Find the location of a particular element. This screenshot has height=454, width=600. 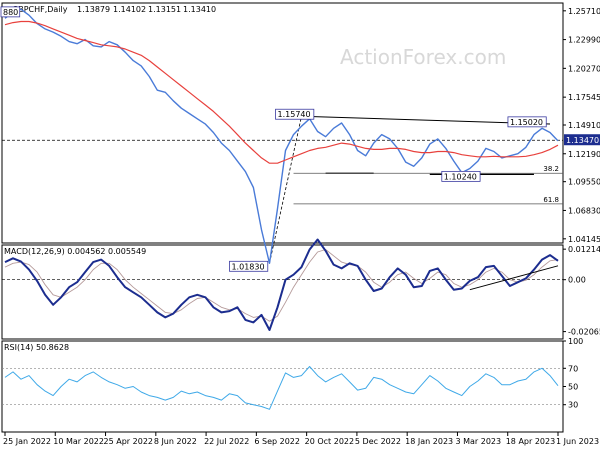

rsi-panel-title: RSI(14) 50.8628 is located at coordinates (36, 347).